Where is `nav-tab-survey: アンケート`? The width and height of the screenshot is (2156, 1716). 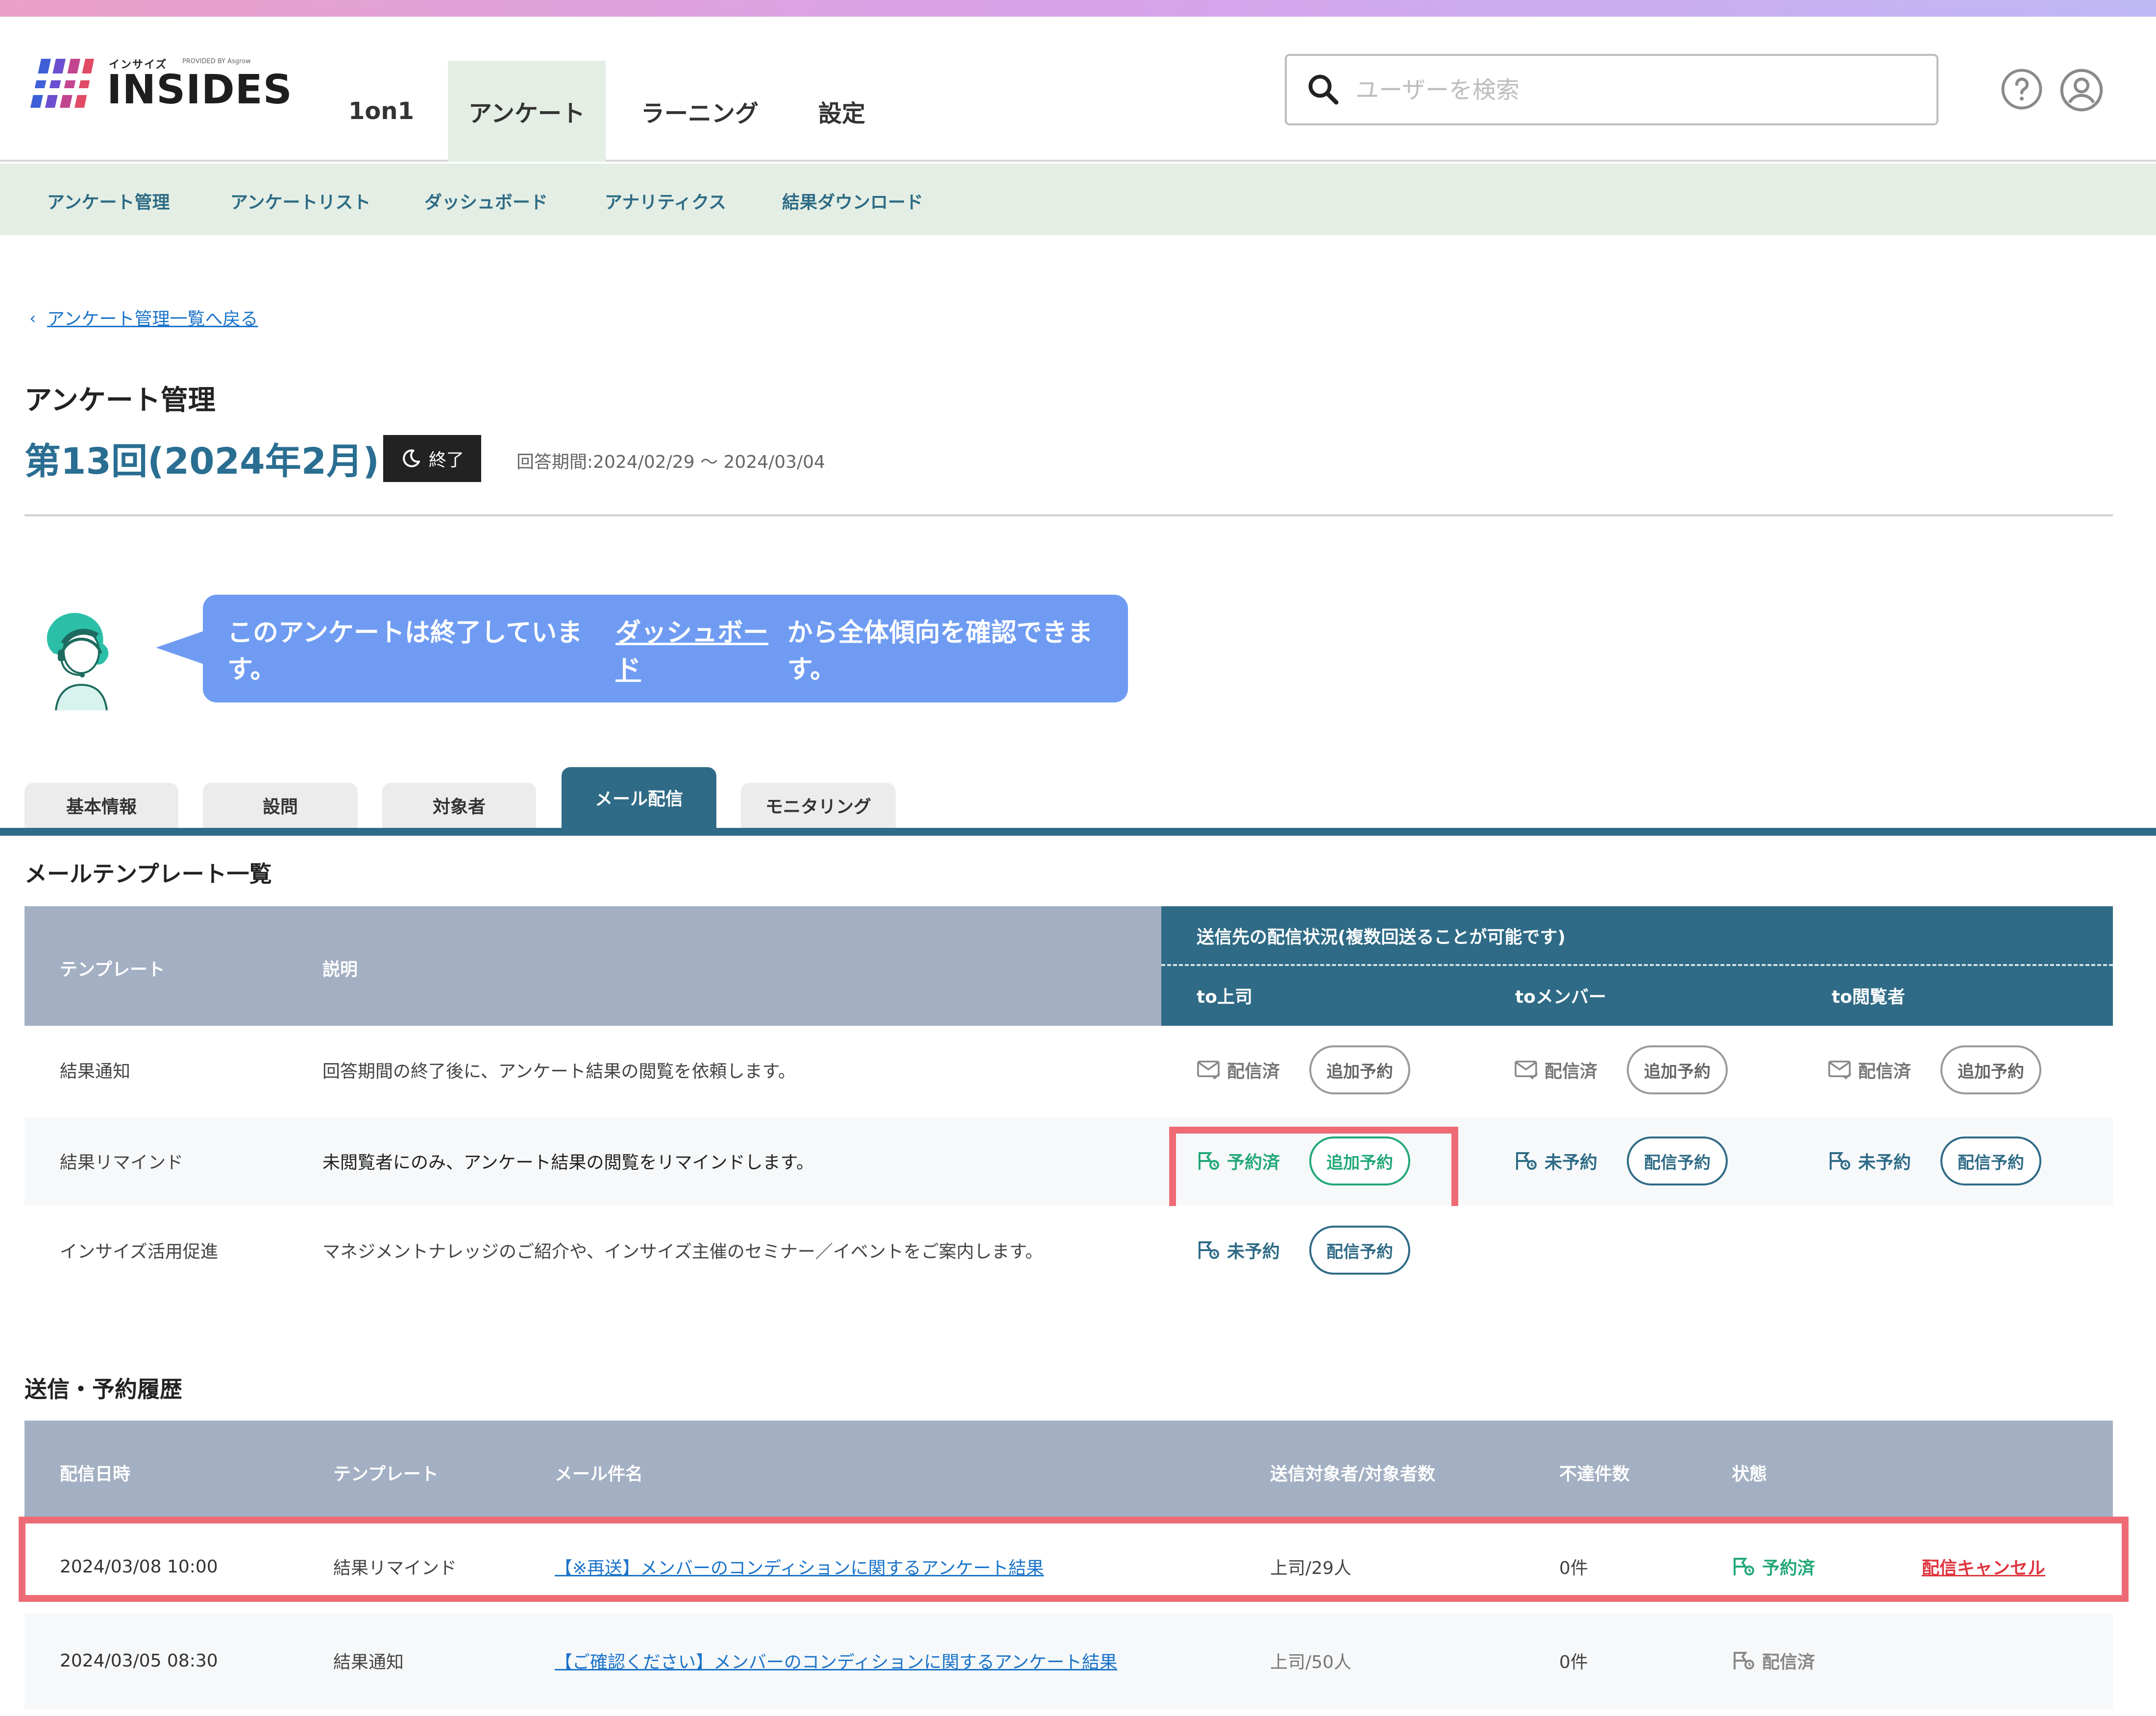
nav-tab-survey: アンケート is located at coordinates (527, 111).